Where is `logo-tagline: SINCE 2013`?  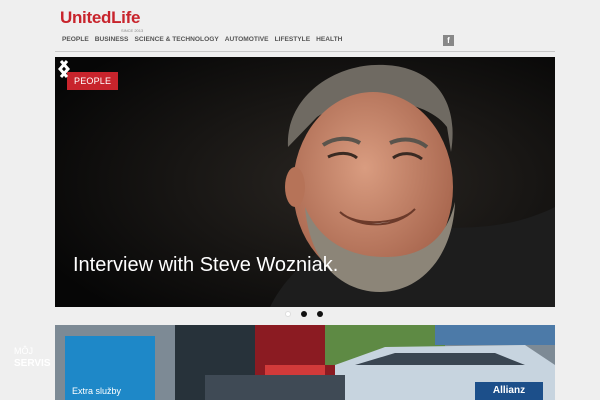
logo-tagline: SINCE 2013 is located at coordinates (132, 30).